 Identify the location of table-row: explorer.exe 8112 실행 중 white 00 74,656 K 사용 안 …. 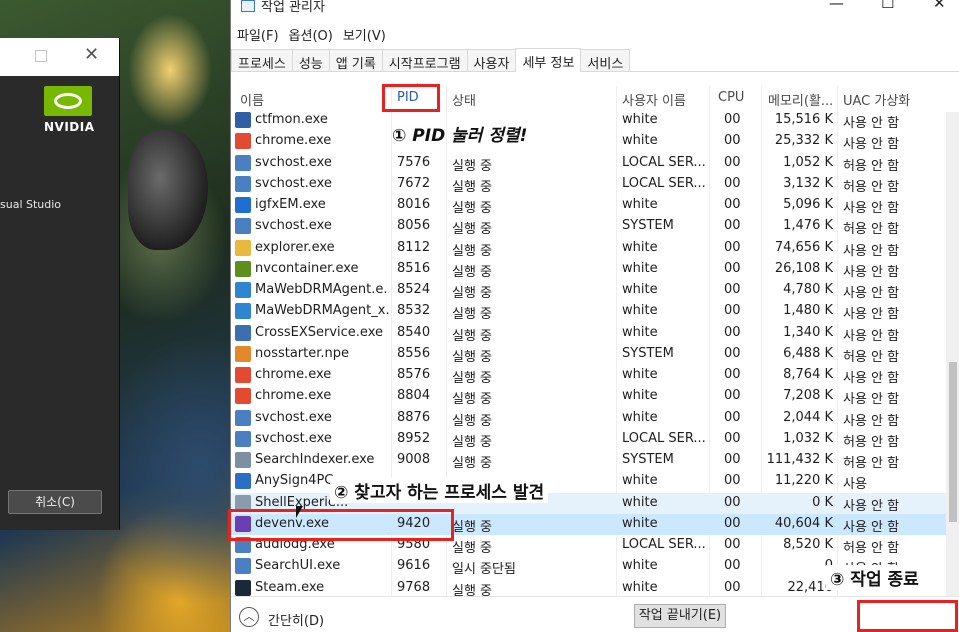
(588, 248).